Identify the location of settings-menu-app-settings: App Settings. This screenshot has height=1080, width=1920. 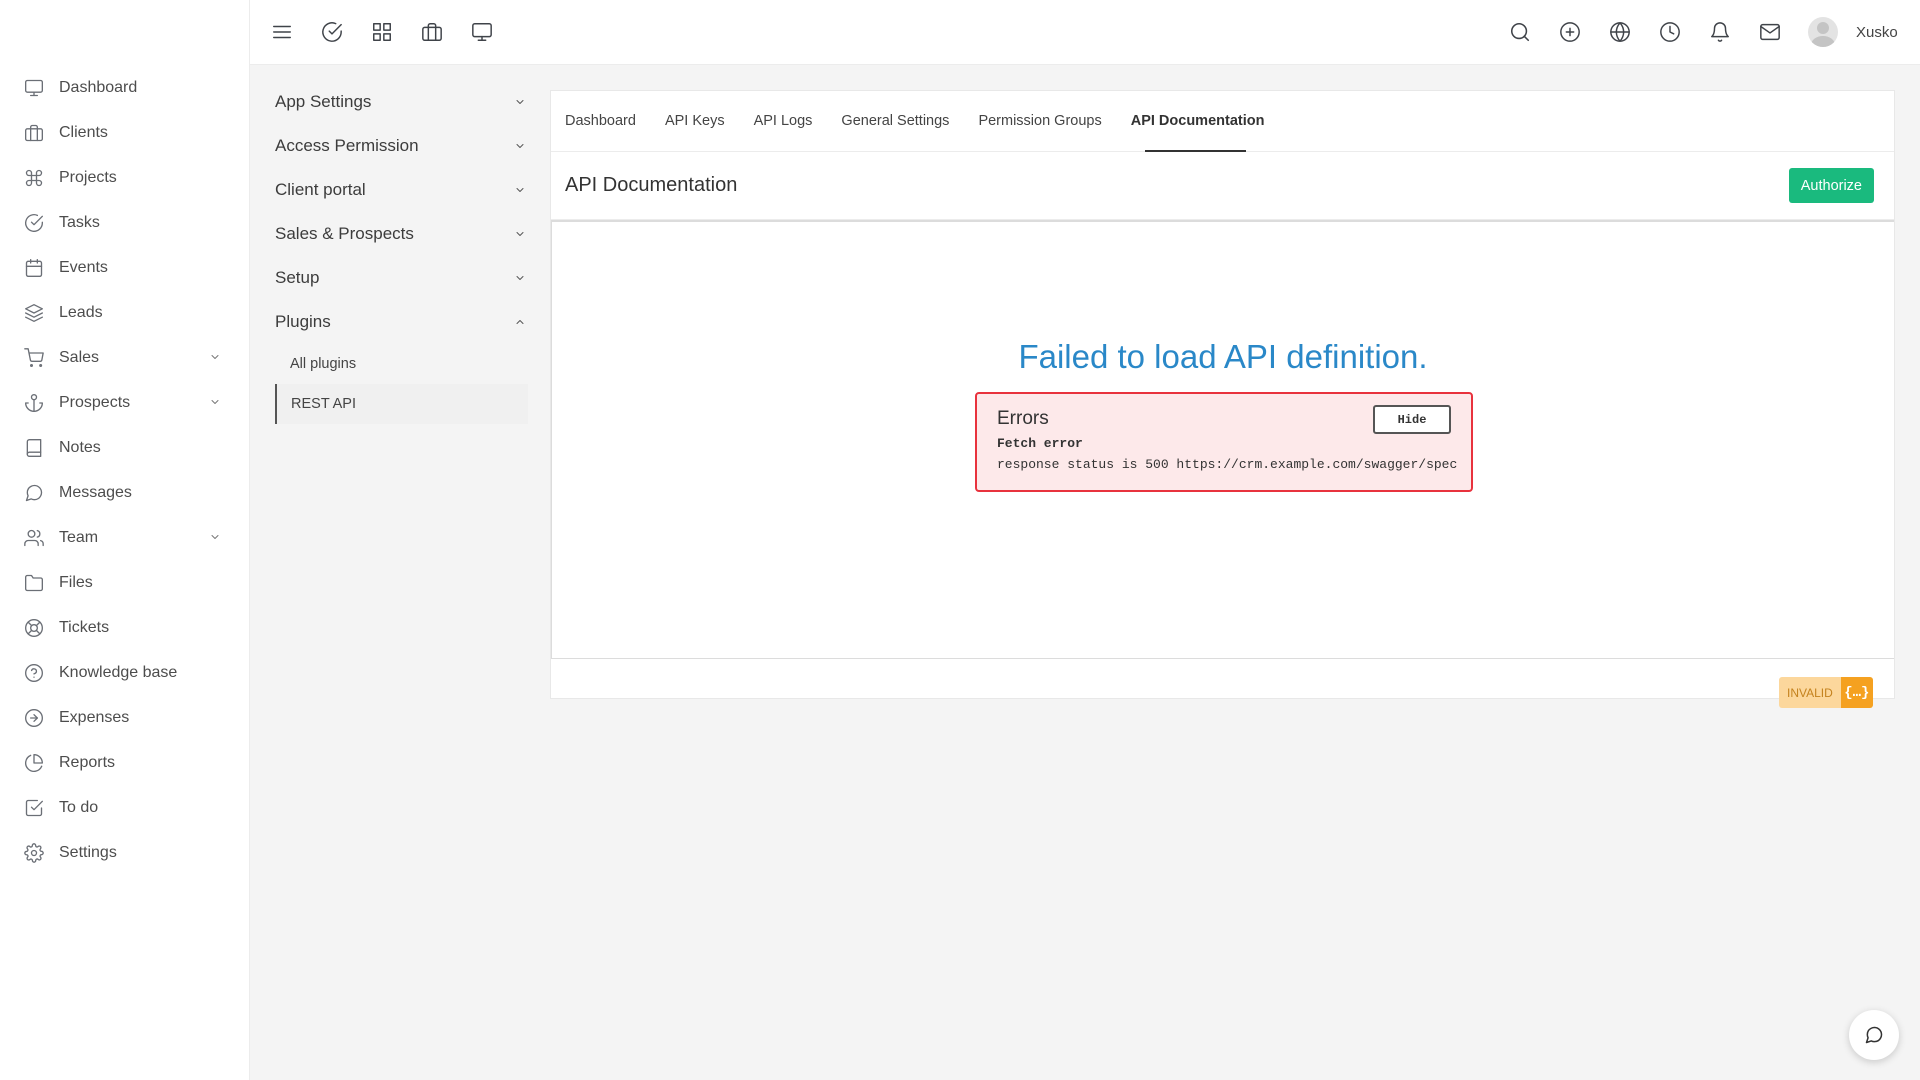
(401, 102).